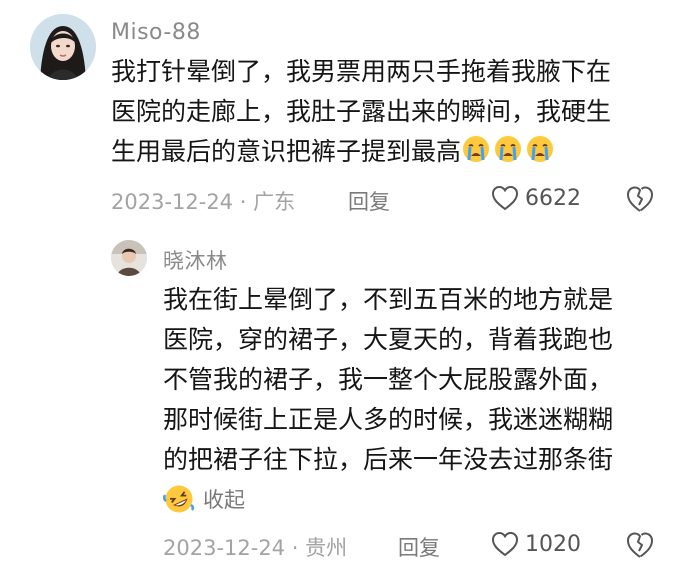  Describe the element at coordinates (388, 419) in the screenshot. I see `reply-text-line: 那时候街上正是人多的时候，我迷迷糊糊` at that location.